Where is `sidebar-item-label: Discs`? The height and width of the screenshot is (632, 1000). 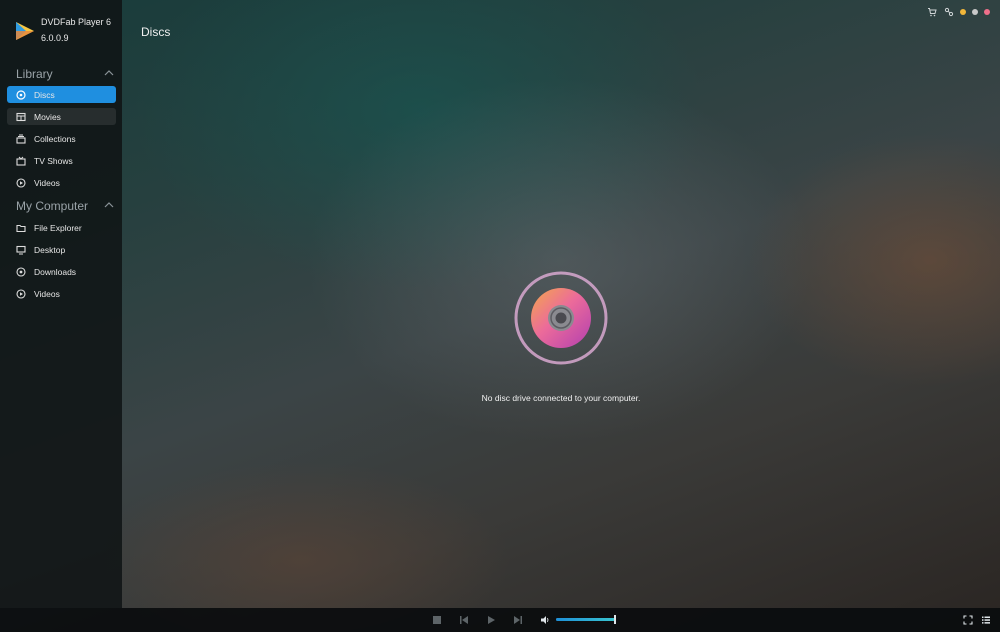 sidebar-item-label: Discs is located at coordinates (44, 94).